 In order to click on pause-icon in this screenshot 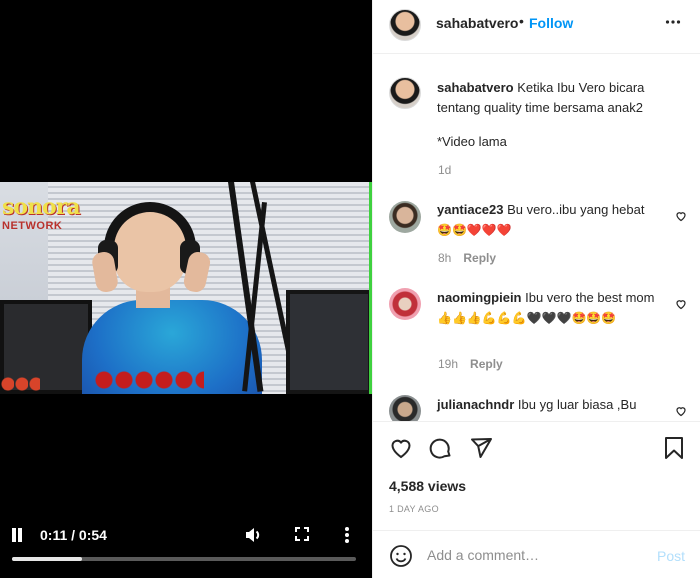, I will do `click(17, 535)`.